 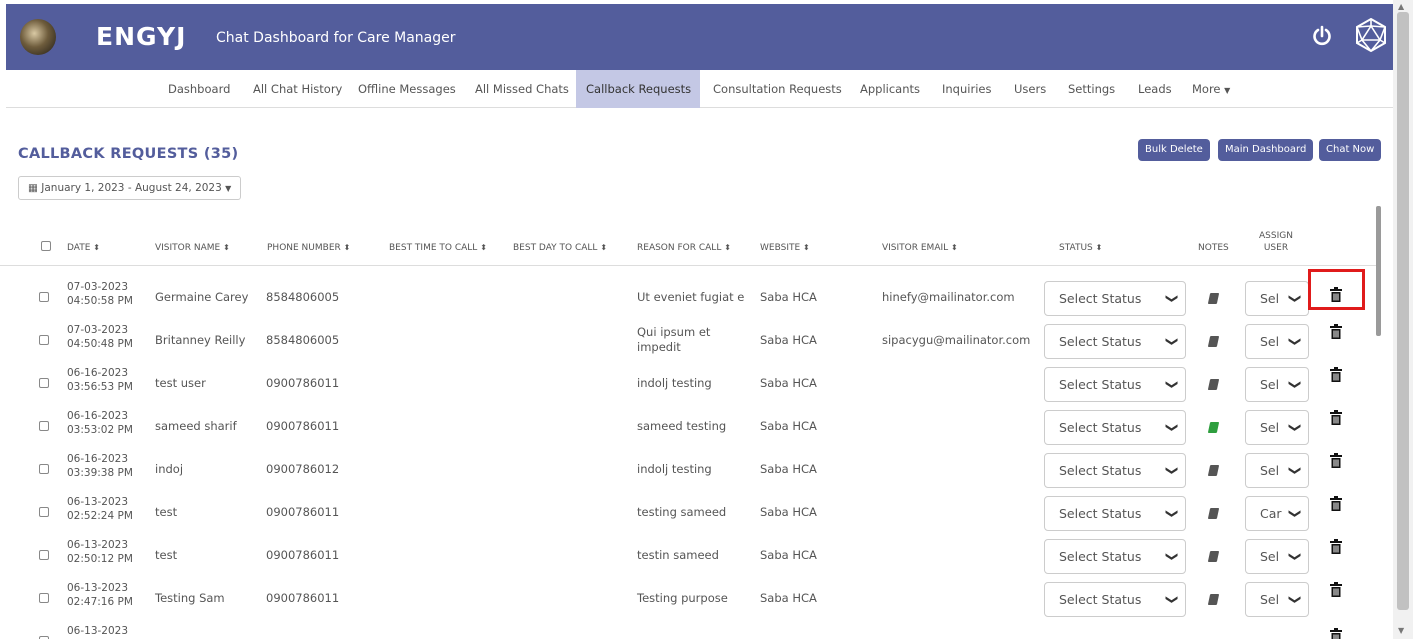 What do you see at coordinates (638, 89) in the screenshot?
I see `nav-callback-requests: Callback Requests` at bounding box center [638, 89].